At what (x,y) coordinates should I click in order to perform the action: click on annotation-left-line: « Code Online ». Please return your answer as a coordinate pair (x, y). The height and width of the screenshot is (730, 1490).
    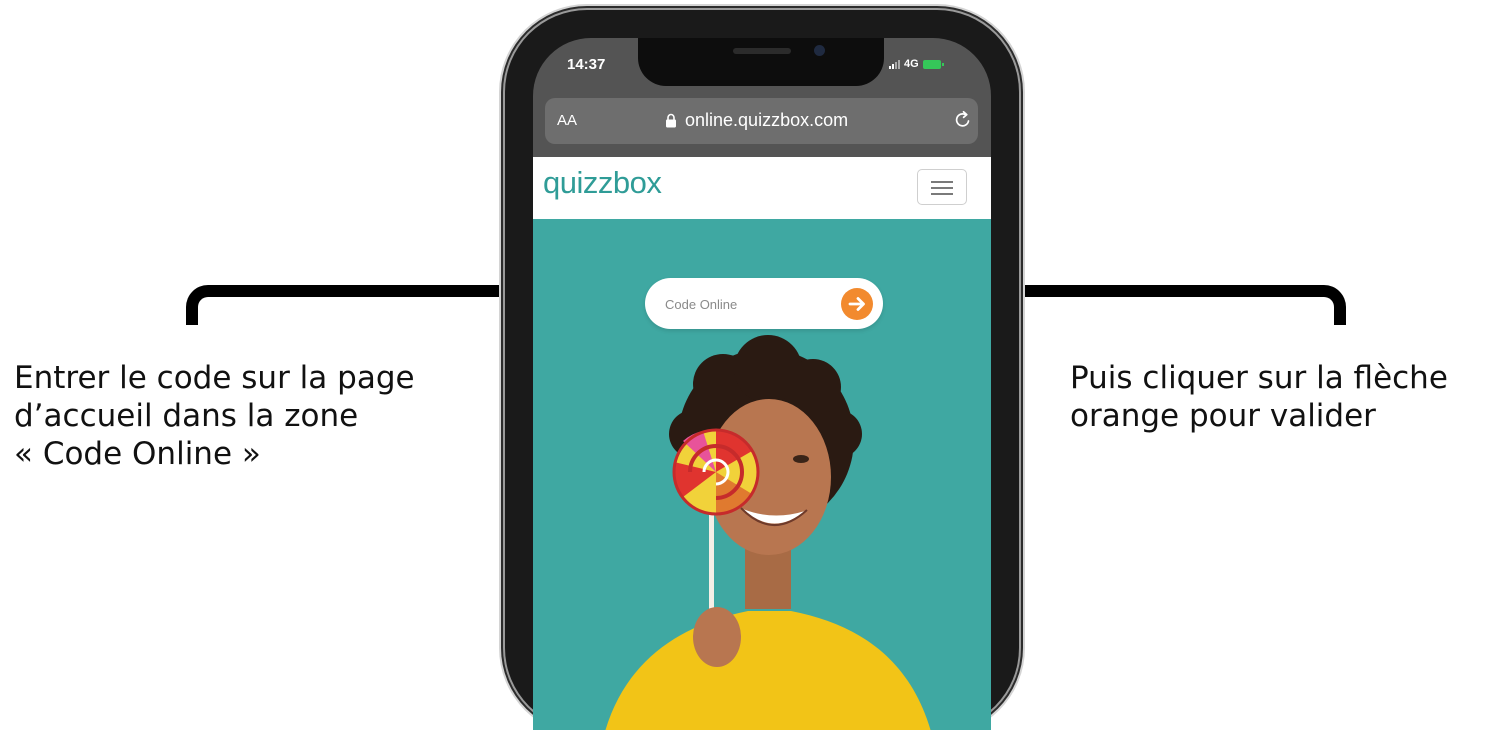
    Looking at the image, I should click on (137, 454).